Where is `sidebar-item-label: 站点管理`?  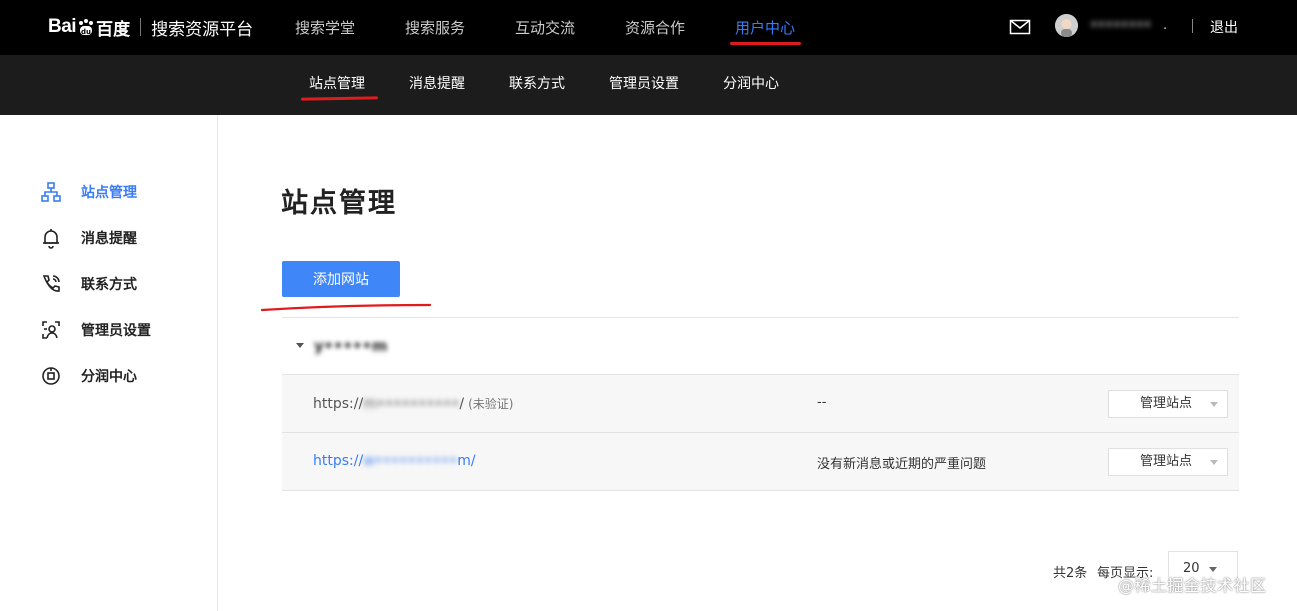
sidebar-item-label: 站点管理 is located at coordinates (109, 193).